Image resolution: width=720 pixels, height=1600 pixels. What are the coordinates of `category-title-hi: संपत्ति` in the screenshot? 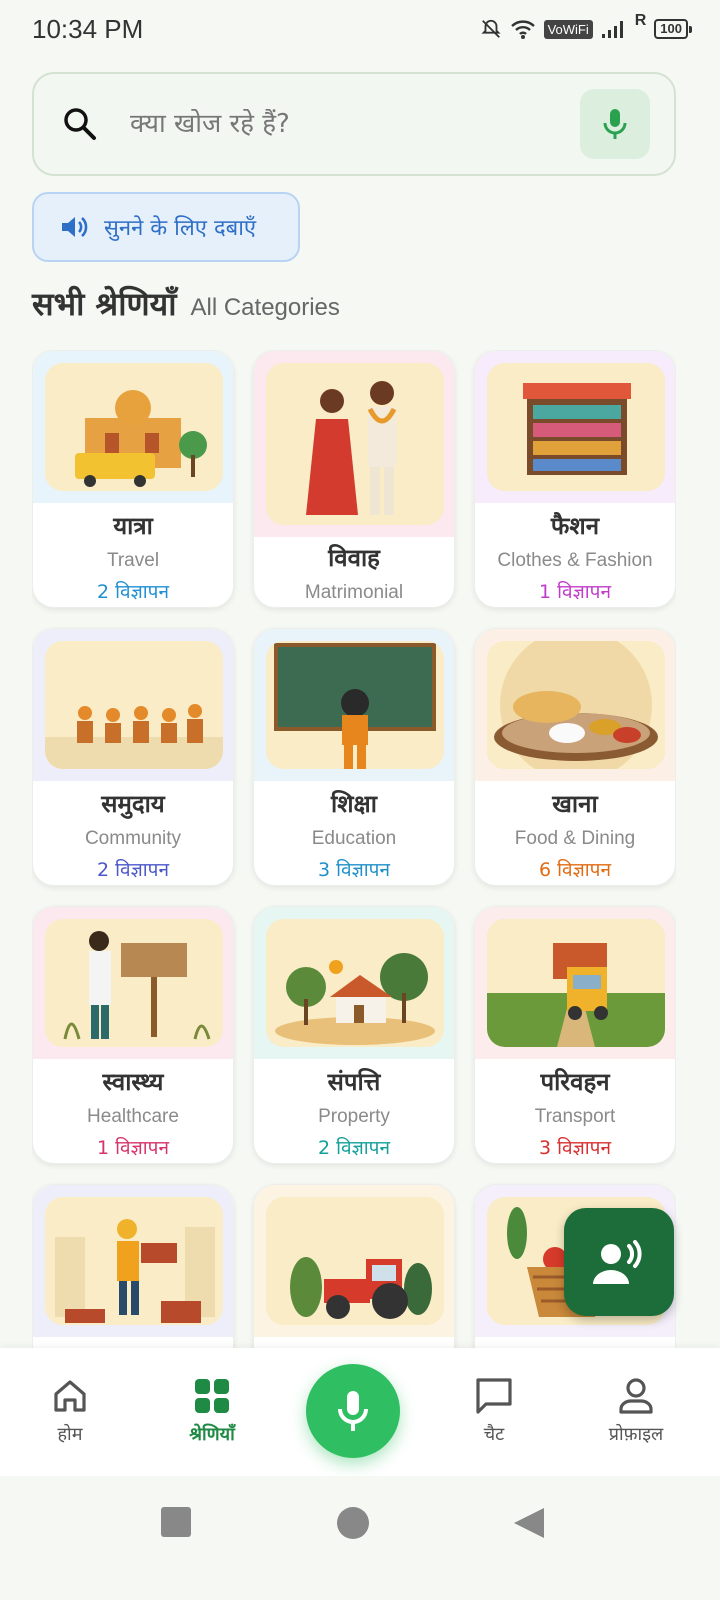 It's located at (354, 1082).